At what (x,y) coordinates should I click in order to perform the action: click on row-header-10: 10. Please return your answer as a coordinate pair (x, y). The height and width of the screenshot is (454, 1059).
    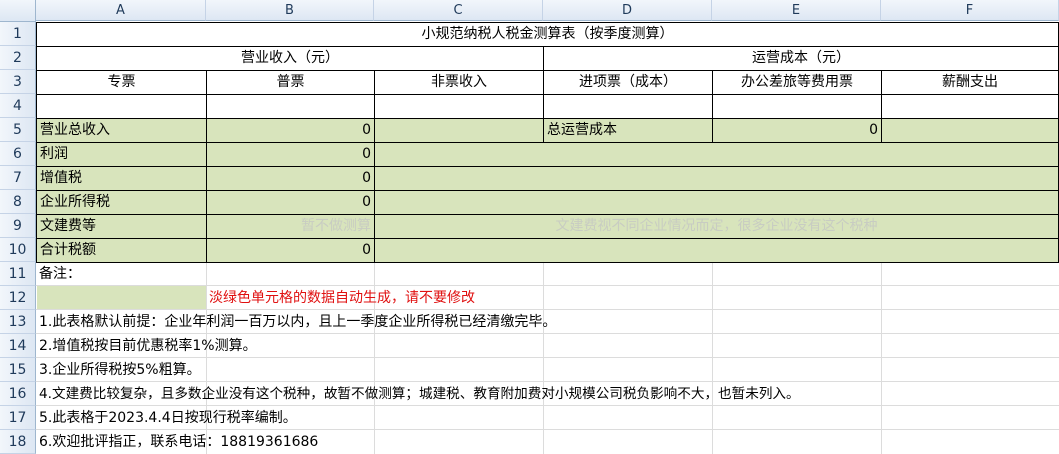
    Looking at the image, I should click on (18, 250).